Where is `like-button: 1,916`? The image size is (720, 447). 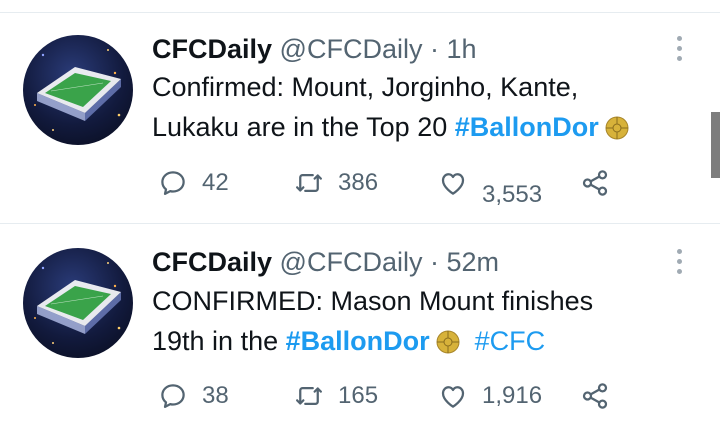 like-button: 1,916 is located at coordinates (490, 396).